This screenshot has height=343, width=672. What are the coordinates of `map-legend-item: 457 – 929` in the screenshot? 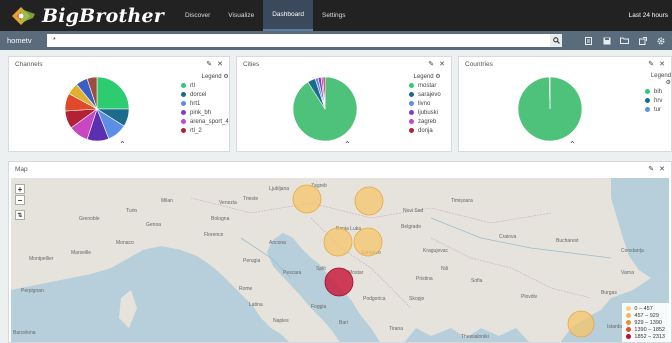 It's located at (645, 315).